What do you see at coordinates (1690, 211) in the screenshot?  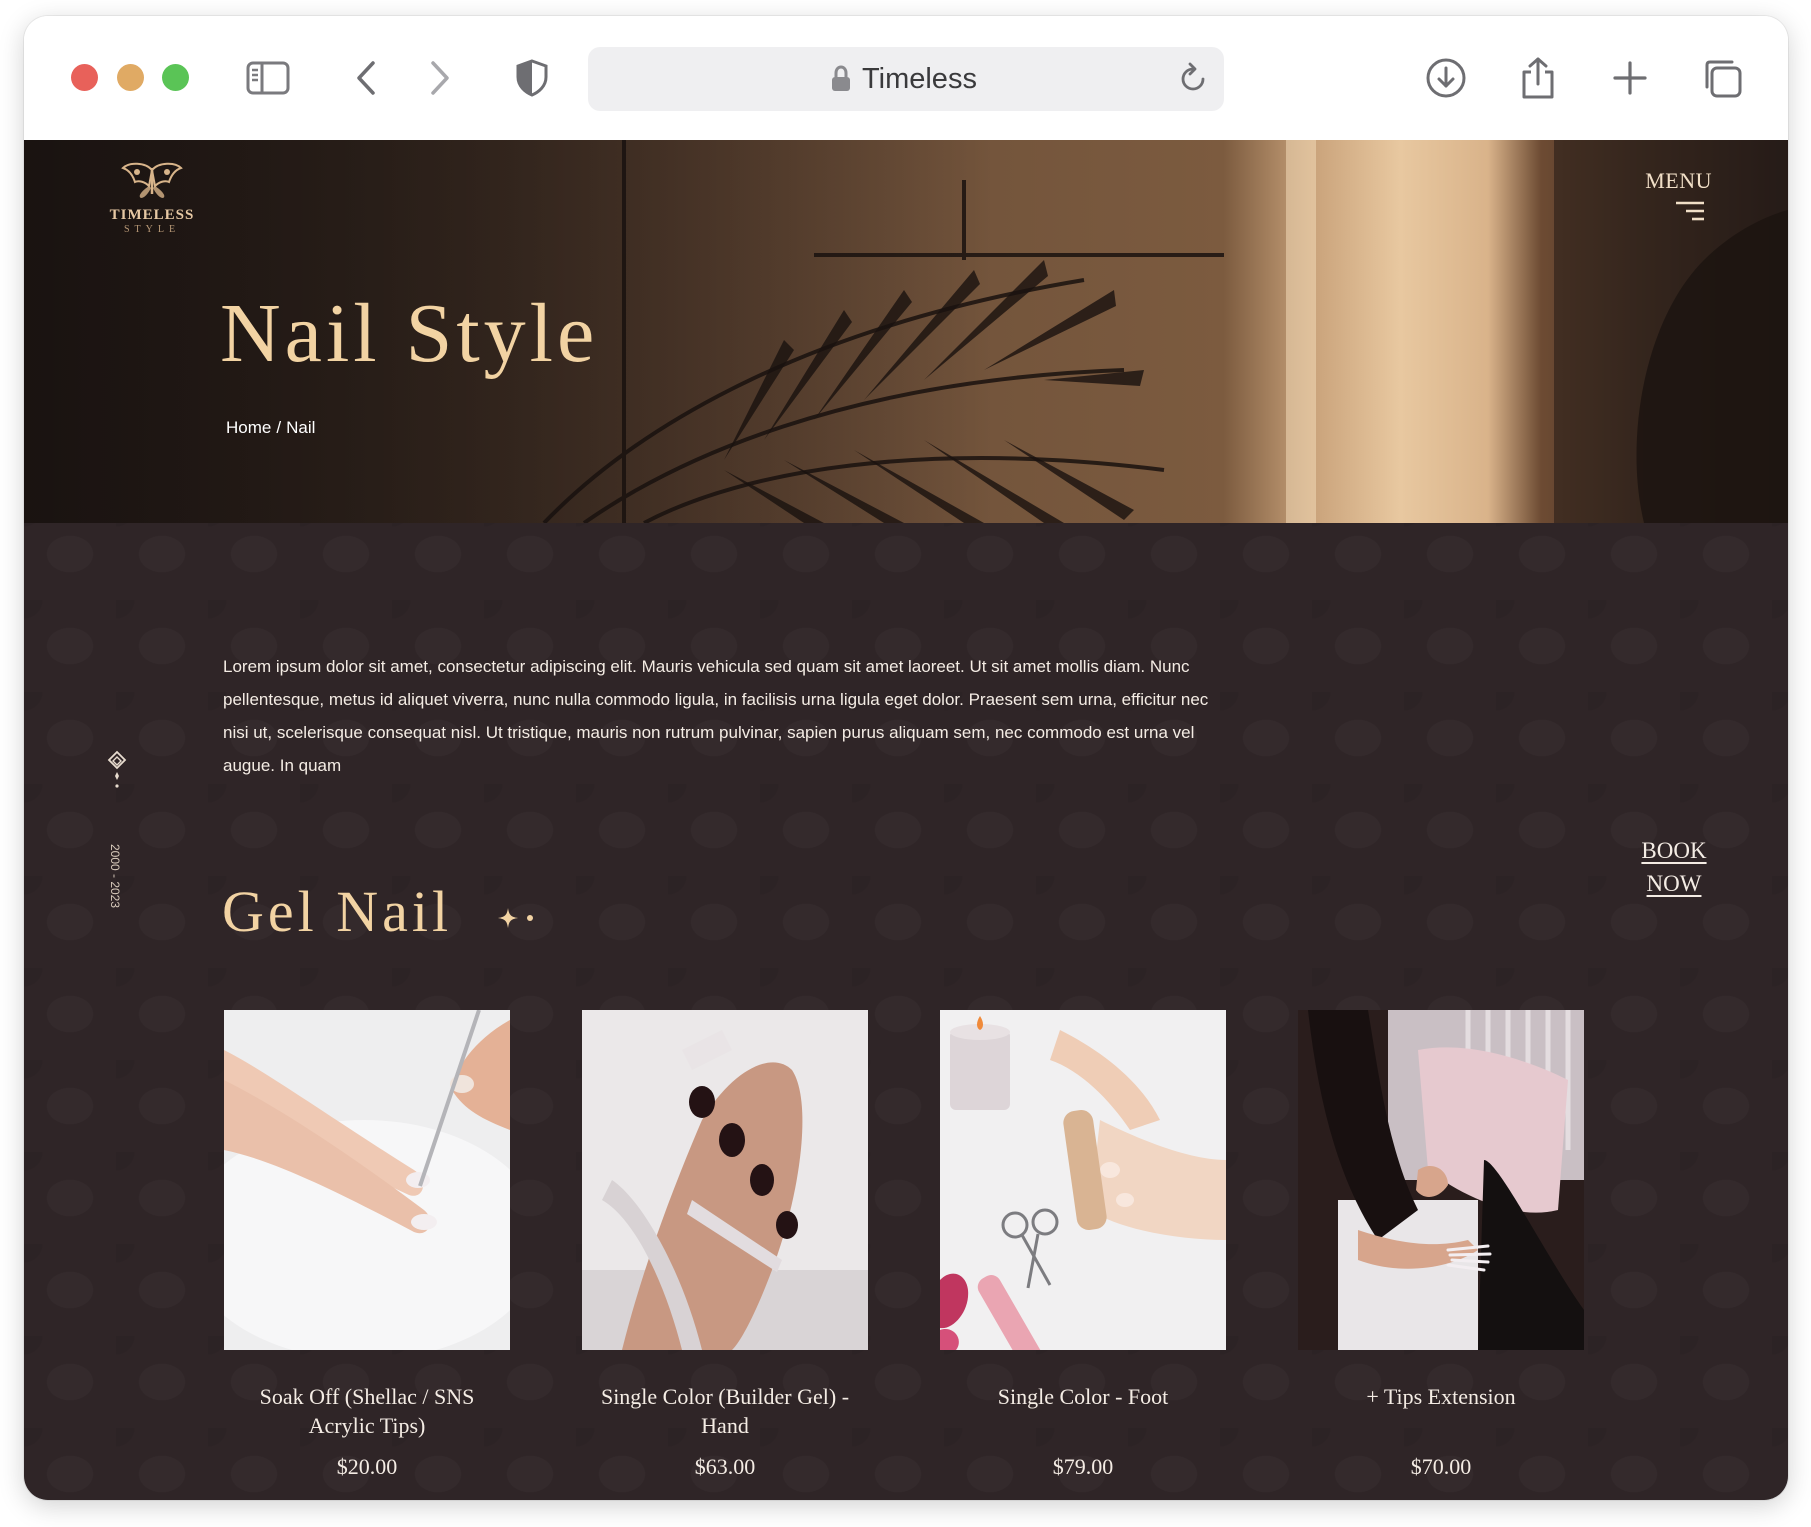 I see `hamburger-menu-icon` at bounding box center [1690, 211].